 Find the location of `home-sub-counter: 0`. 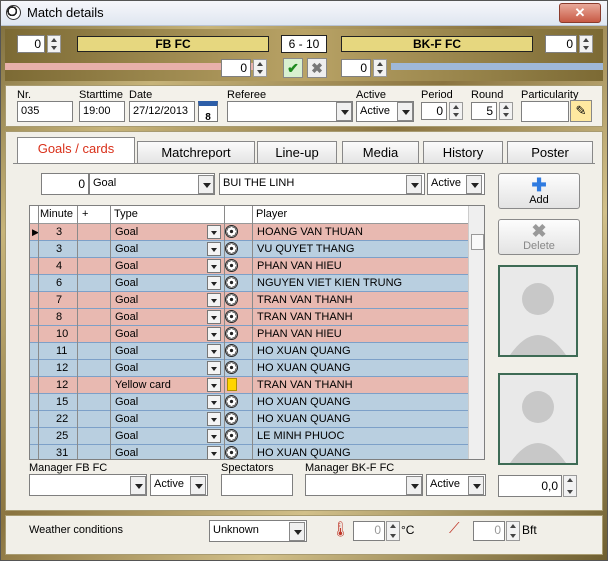

home-sub-counter: 0 is located at coordinates (236, 68).